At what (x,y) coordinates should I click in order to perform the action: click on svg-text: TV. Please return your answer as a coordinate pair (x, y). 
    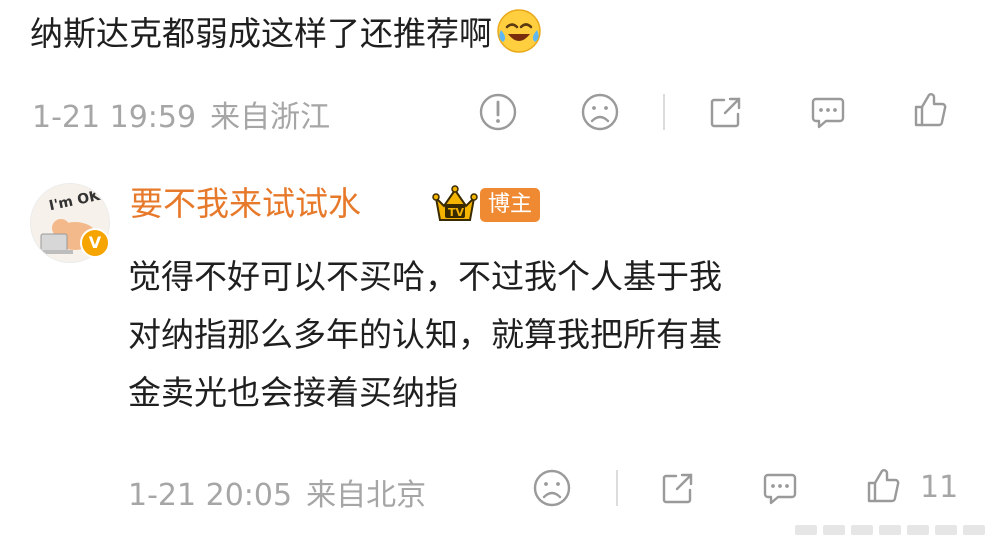
    Looking at the image, I should click on (456, 212).